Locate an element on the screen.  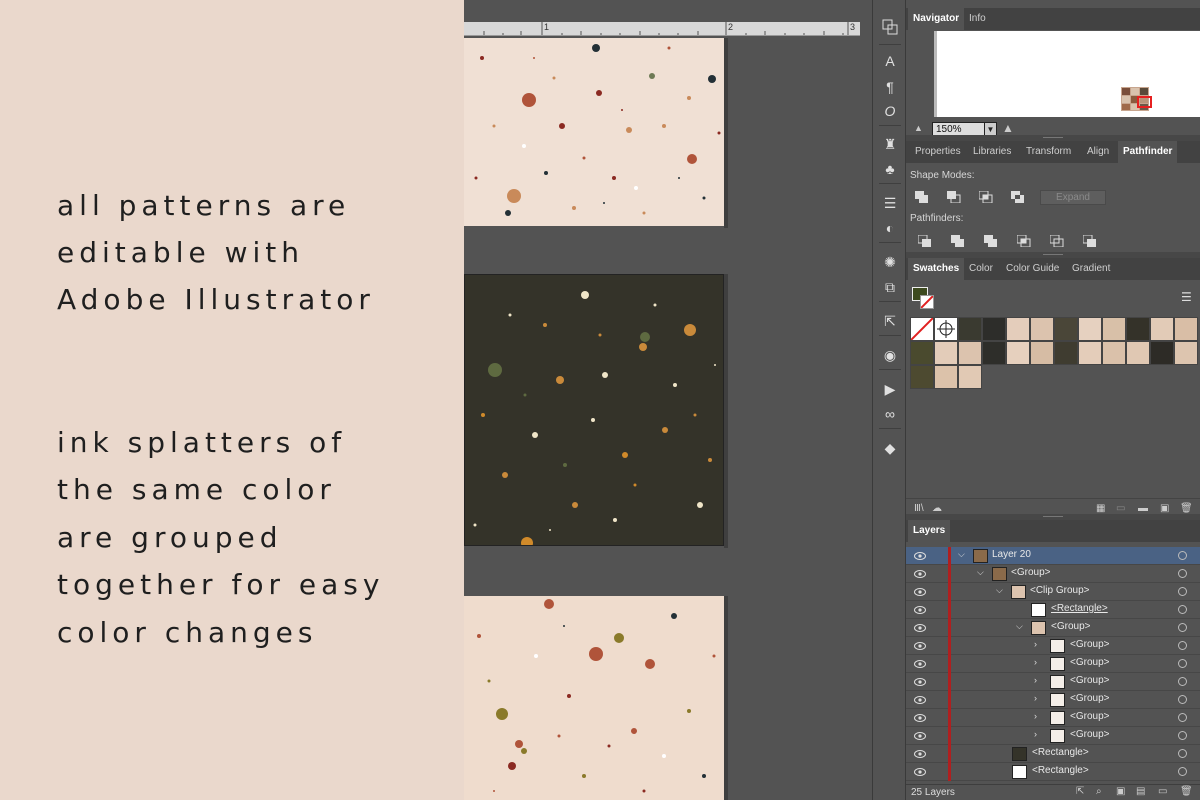
trim-icon is located at coordinates (958, 241).